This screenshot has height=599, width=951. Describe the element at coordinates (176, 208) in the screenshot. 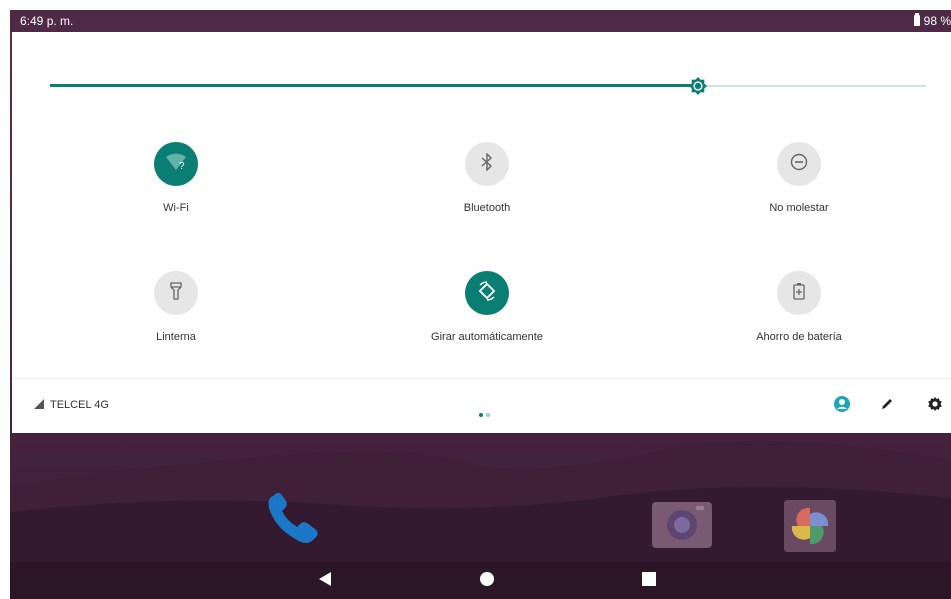

I see `tile-wifi-label: Wi-Fi` at that location.